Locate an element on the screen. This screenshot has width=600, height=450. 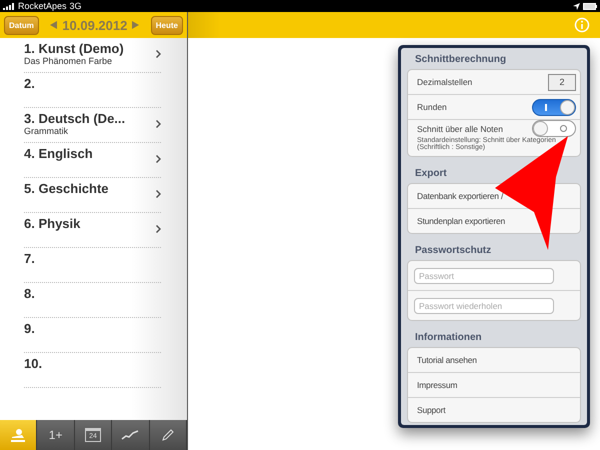
person-icon is located at coordinates (18, 435).